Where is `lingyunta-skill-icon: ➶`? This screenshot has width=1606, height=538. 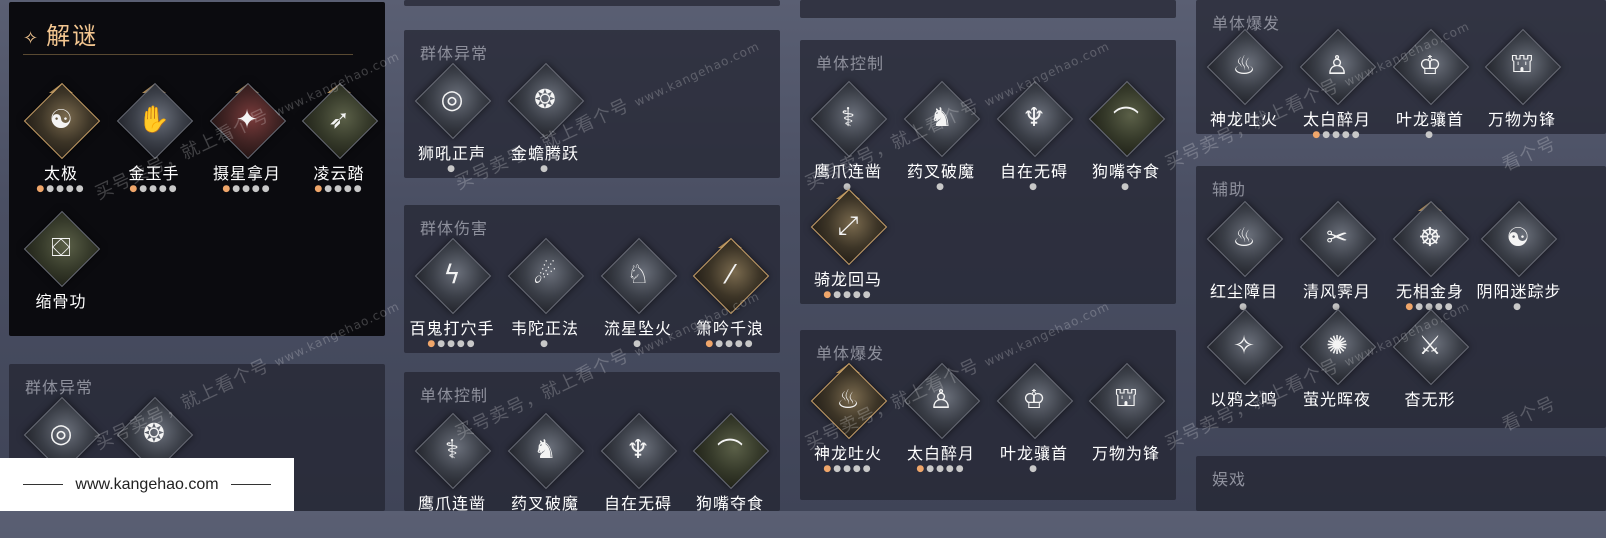 lingyunta-skill-icon: ➶ is located at coordinates (339, 120).